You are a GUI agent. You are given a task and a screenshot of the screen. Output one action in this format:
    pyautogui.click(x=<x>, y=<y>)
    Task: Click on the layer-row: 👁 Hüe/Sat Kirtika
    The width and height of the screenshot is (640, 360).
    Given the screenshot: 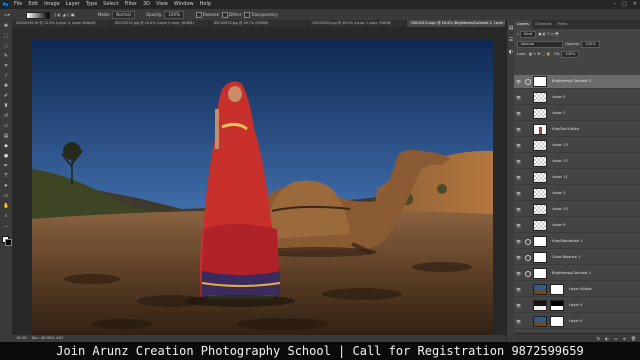 What is the action you would take?
    pyautogui.click(x=577, y=130)
    